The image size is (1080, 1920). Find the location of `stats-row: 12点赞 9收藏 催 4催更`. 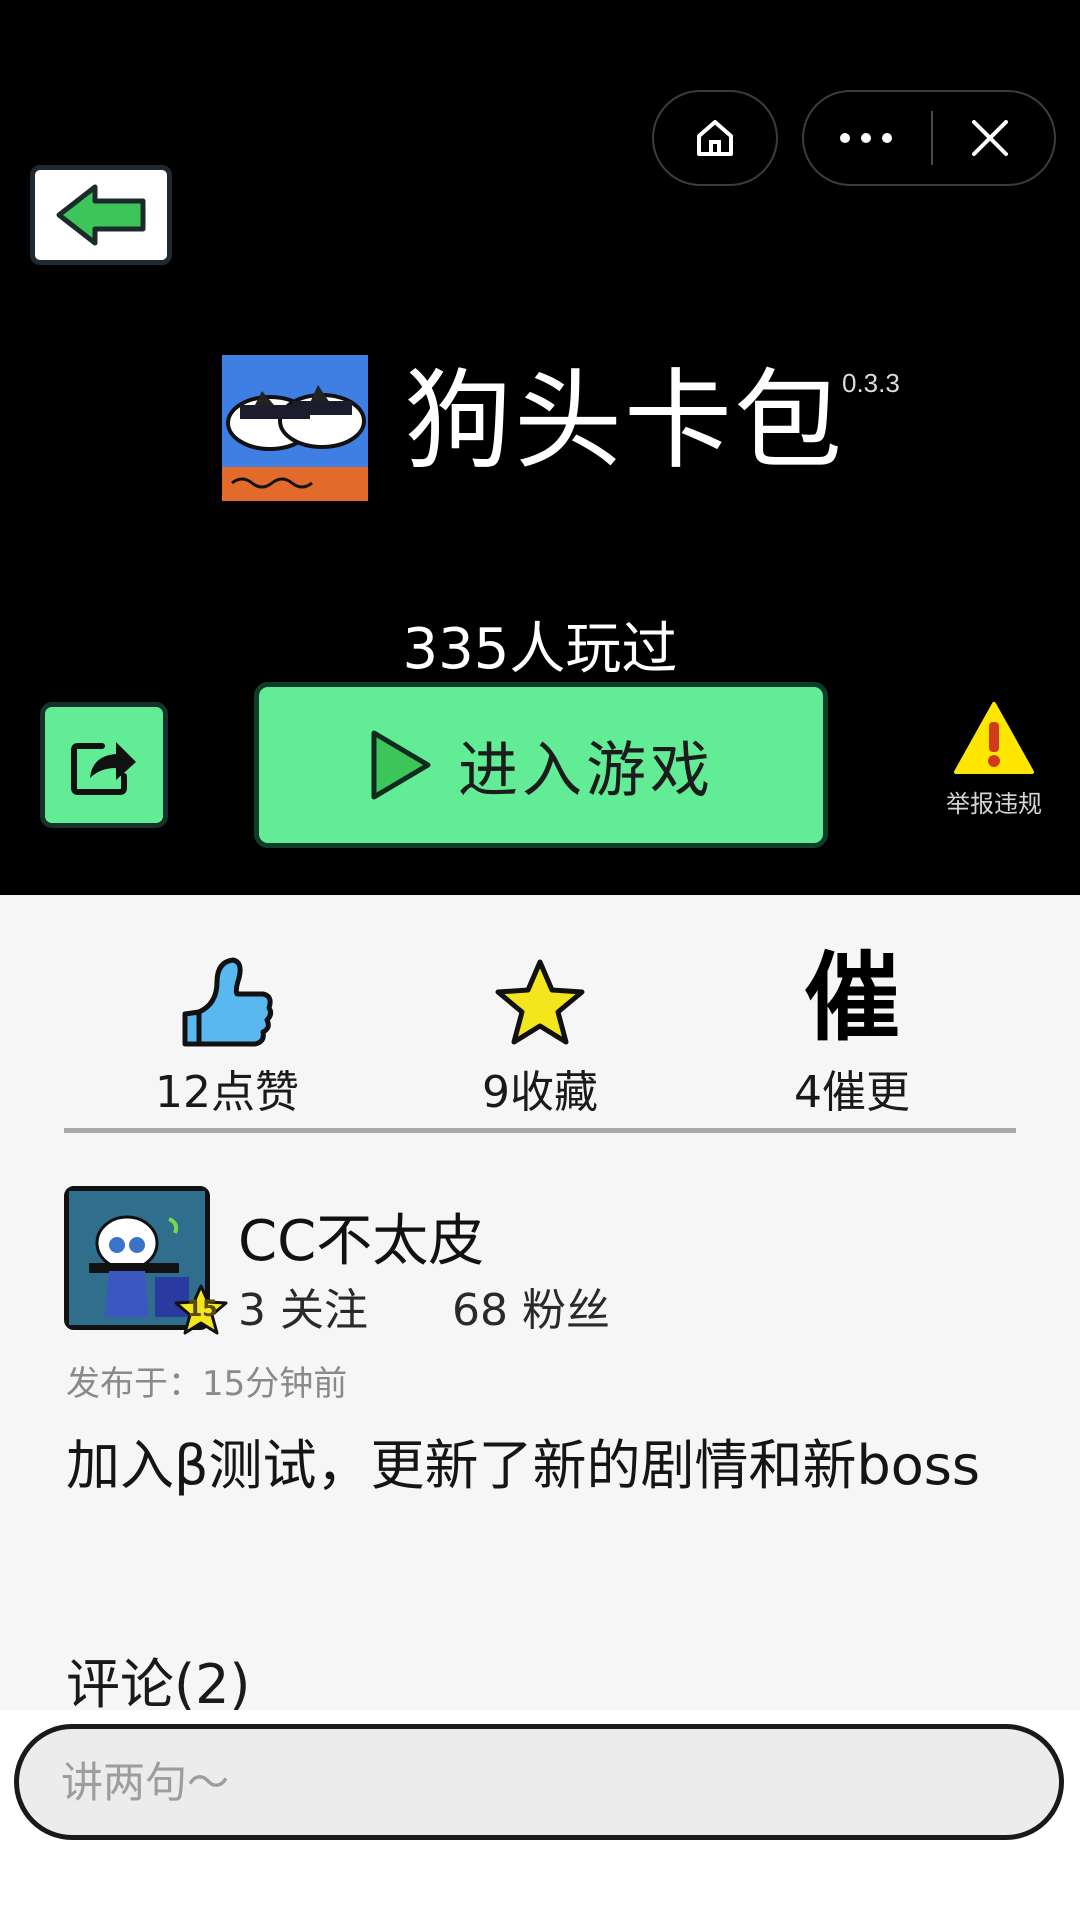

stats-row: 12点赞 9收藏 催 4催更 is located at coordinates (540, 1029).